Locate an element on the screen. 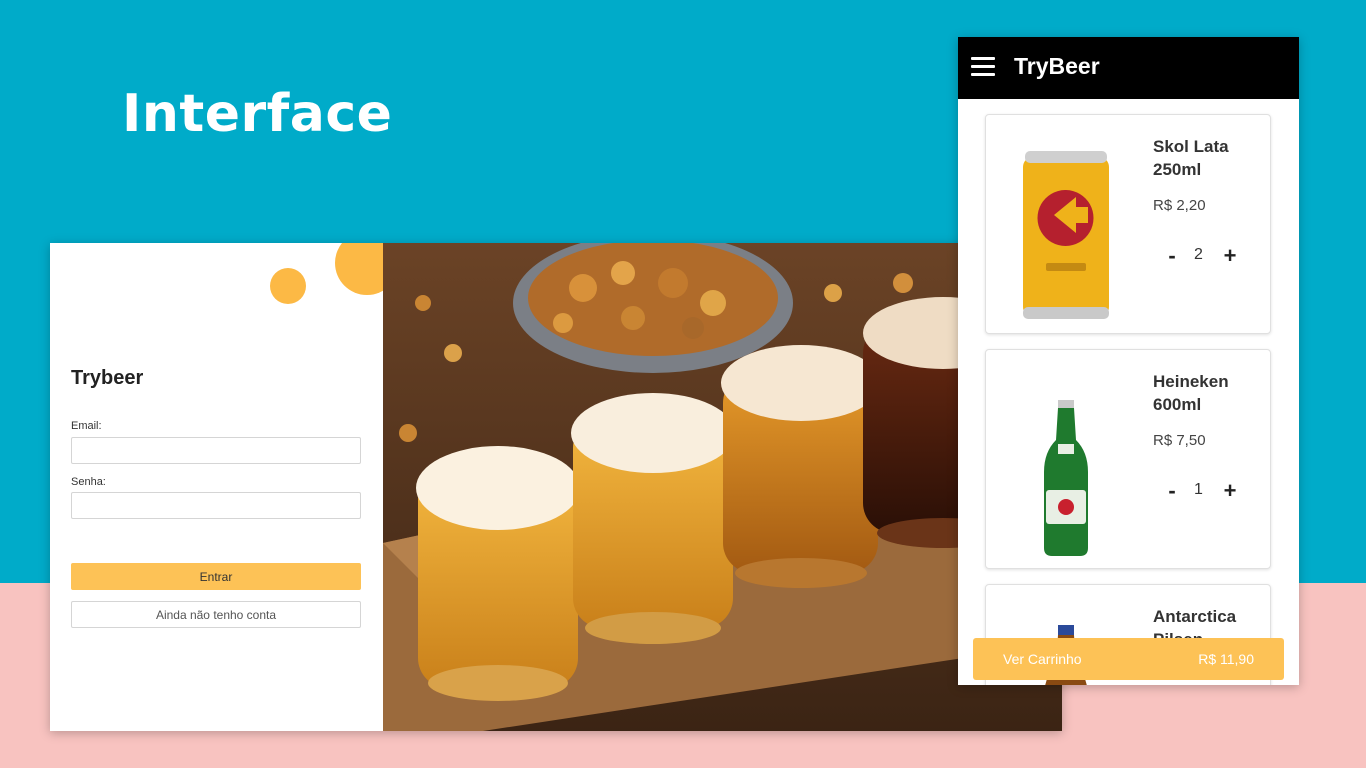 The width and height of the screenshot is (1366, 768). product-price: R$ 7,50 is located at coordinates (1179, 440).